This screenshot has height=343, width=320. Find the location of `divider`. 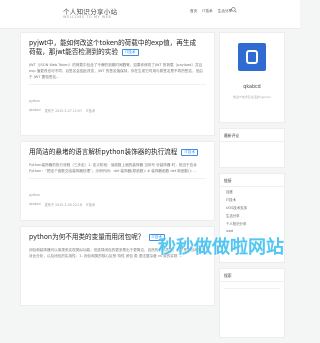

divider is located at coordinates (252, 288).